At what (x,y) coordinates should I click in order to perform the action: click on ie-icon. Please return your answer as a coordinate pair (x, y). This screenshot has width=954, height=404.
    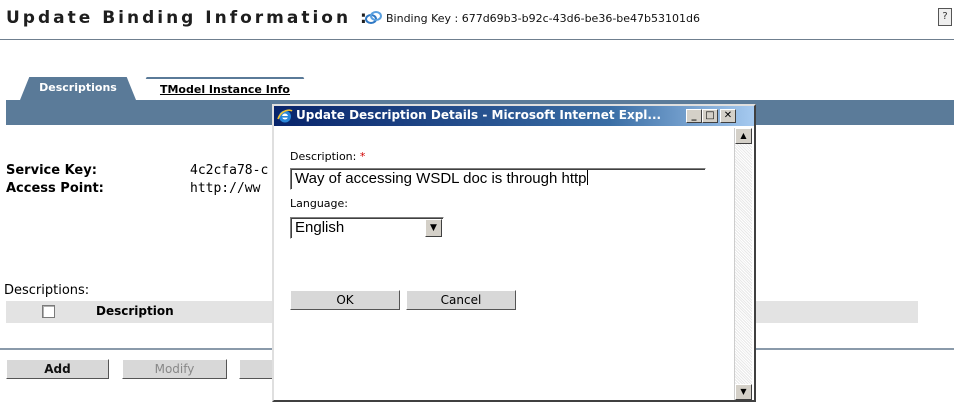
    Looking at the image, I should click on (285, 116).